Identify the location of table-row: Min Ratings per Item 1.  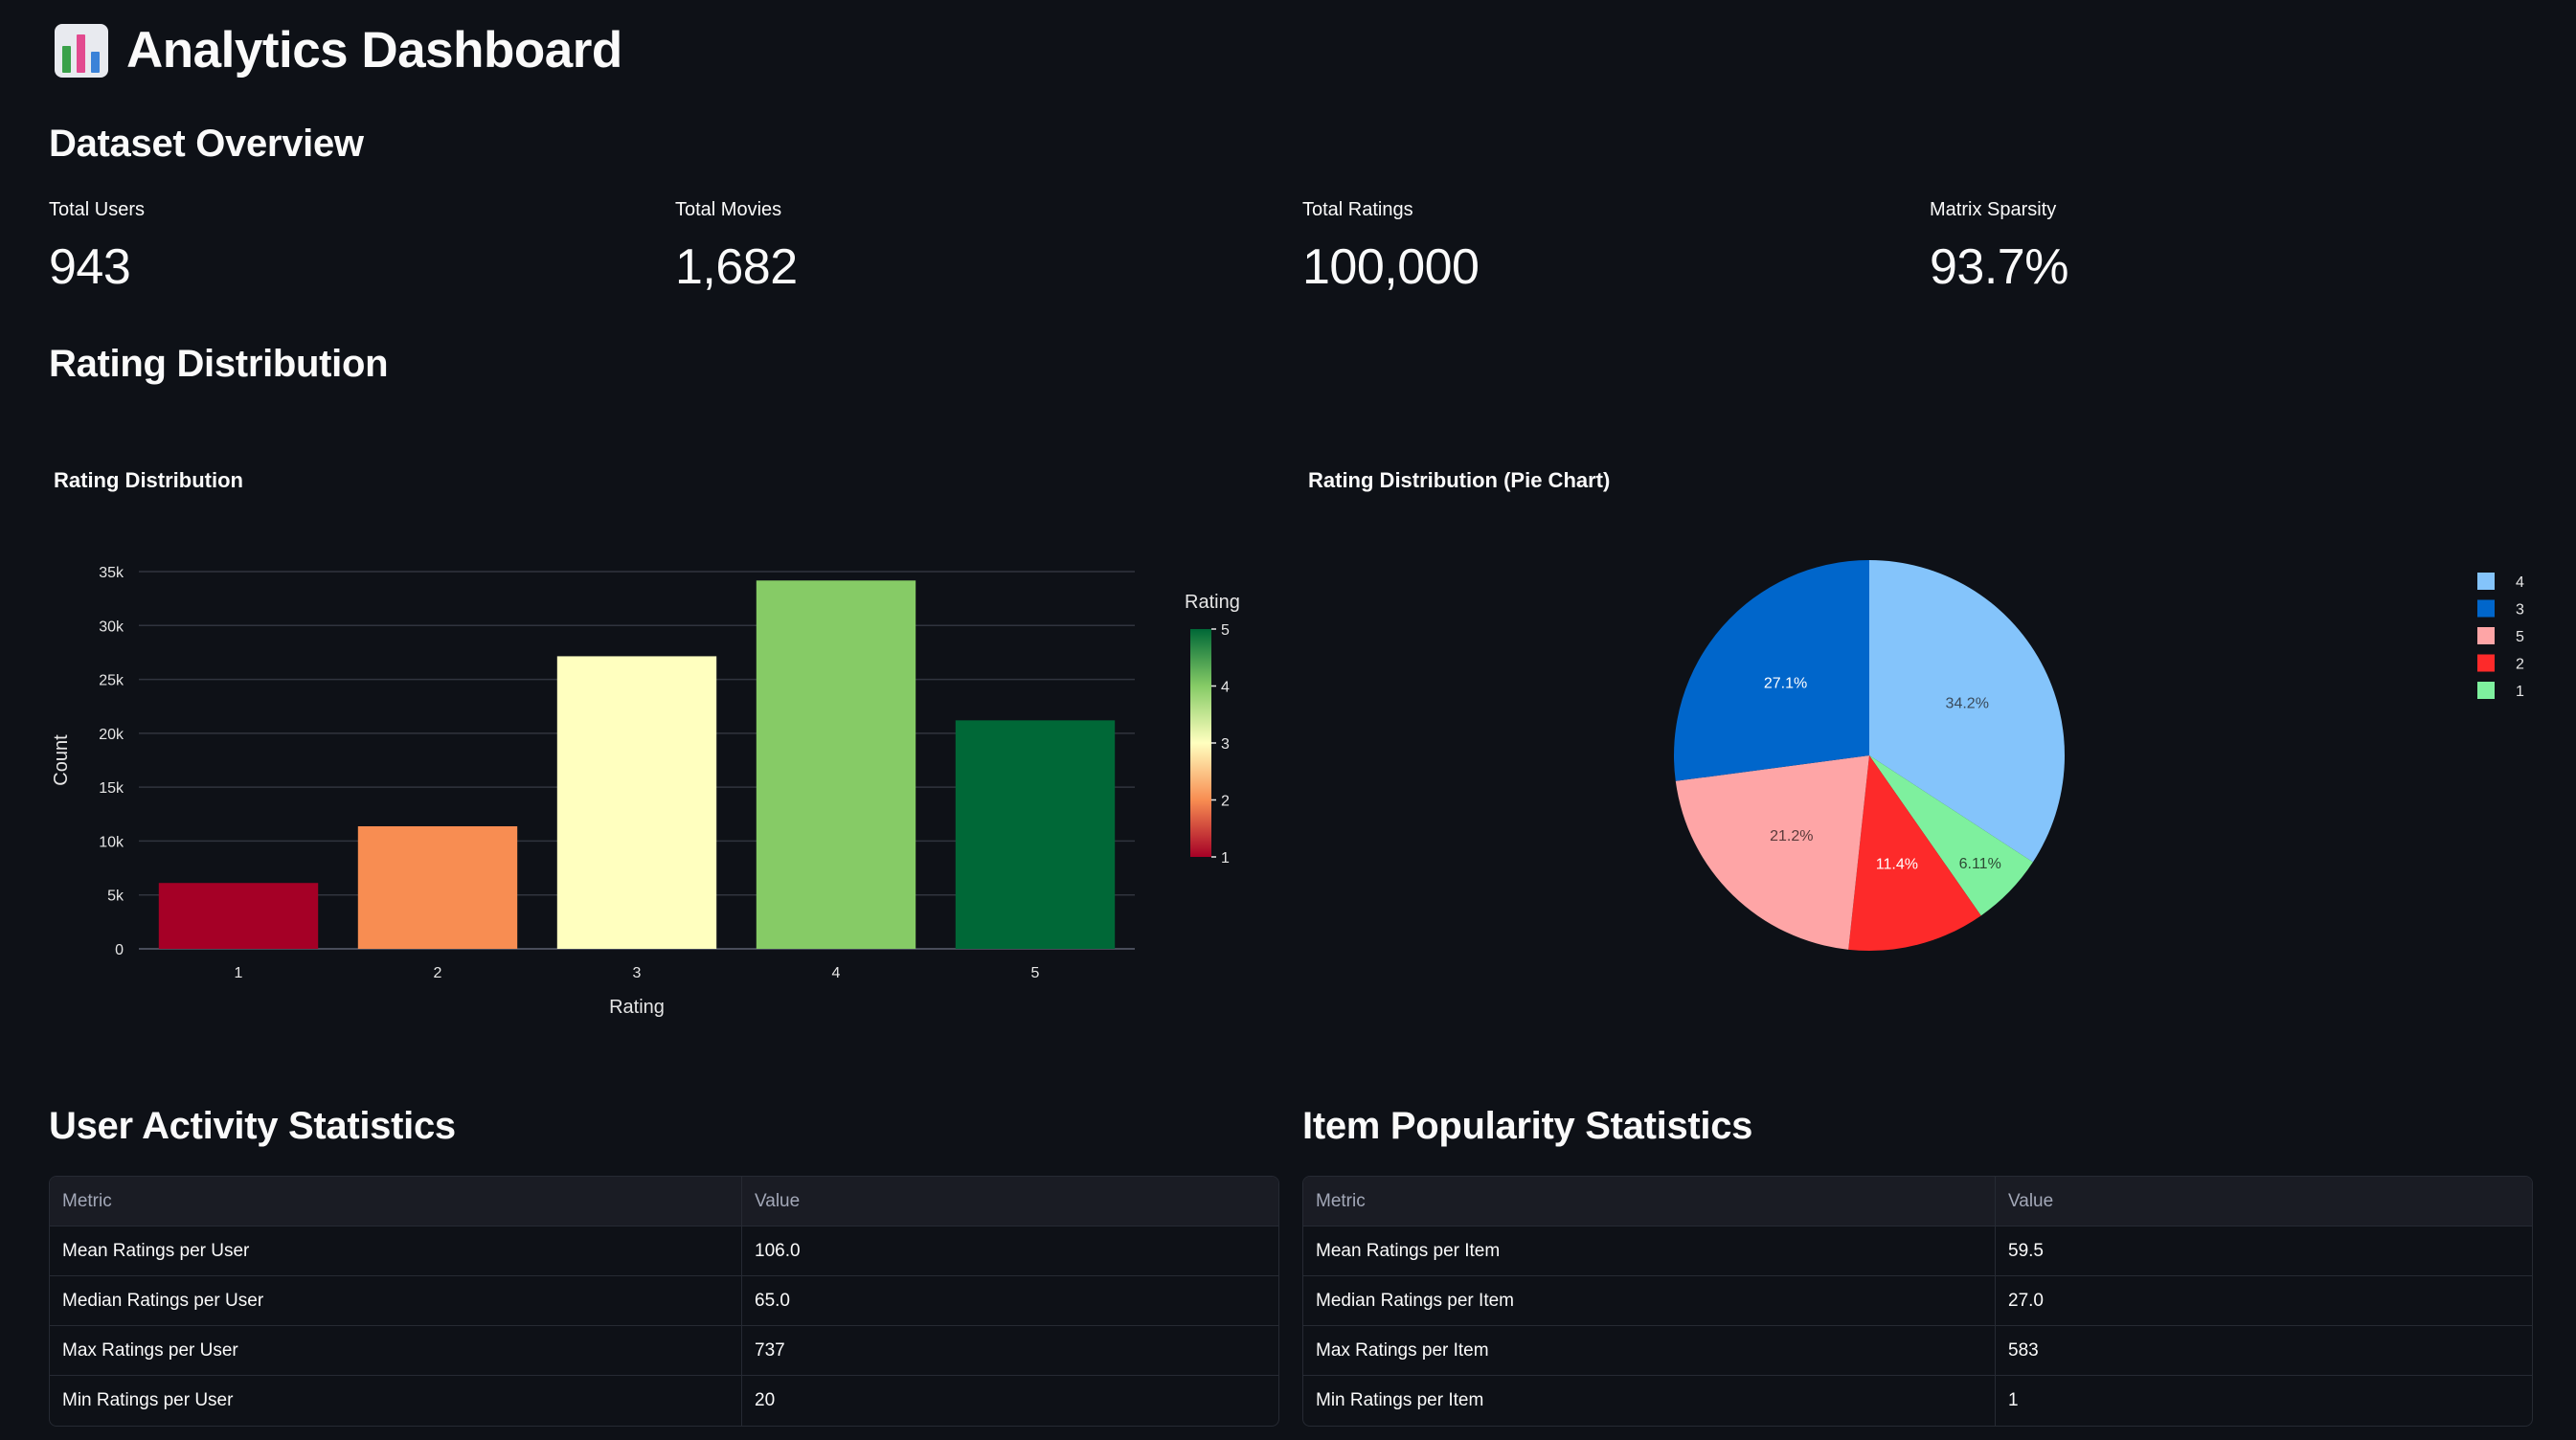
(1917, 1401).